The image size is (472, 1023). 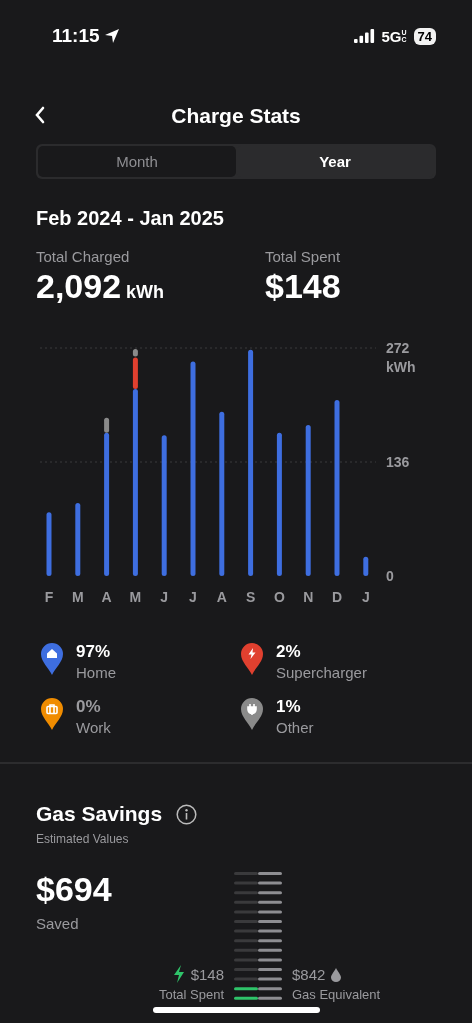 What do you see at coordinates (337, 597) in the screenshot?
I see `month-label: D` at bounding box center [337, 597].